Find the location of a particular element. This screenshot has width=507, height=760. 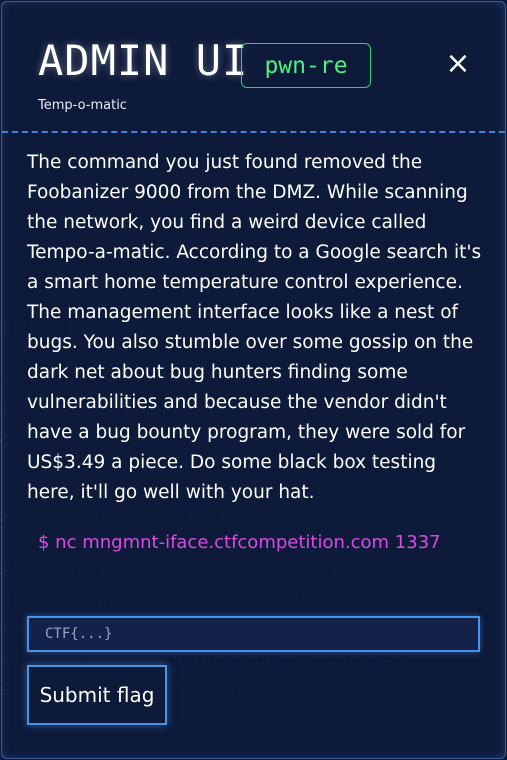

submit-flag-button: Submit flag is located at coordinates (97, 695).